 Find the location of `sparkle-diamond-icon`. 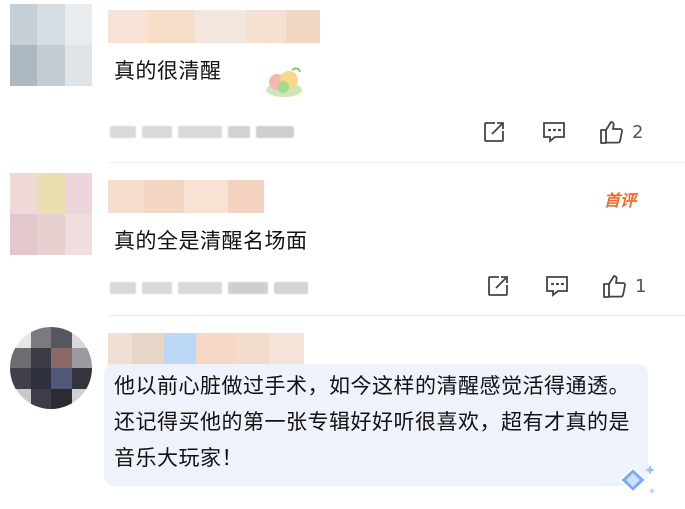

sparkle-diamond-icon is located at coordinates (635, 482).